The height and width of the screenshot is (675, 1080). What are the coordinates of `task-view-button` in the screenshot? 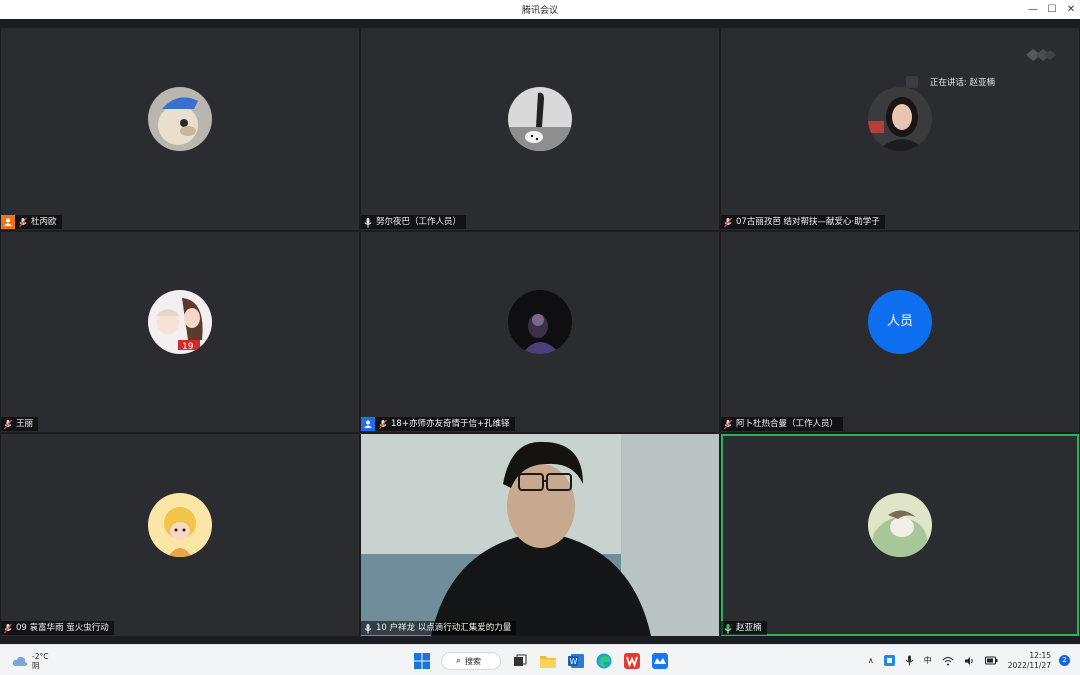 It's located at (520, 661).